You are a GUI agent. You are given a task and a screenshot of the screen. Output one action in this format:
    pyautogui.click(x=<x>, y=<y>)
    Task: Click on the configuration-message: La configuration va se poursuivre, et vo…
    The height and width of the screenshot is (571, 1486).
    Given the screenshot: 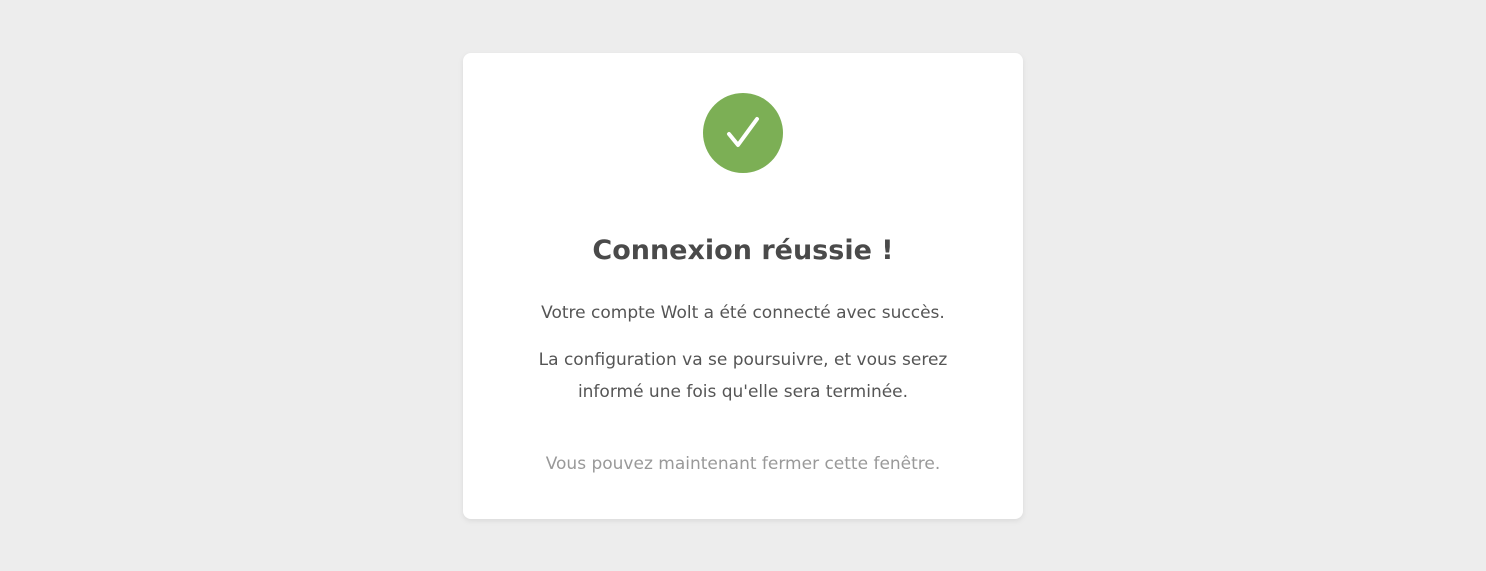 What is the action you would take?
    pyautogui.click(x=743, y=376)
    